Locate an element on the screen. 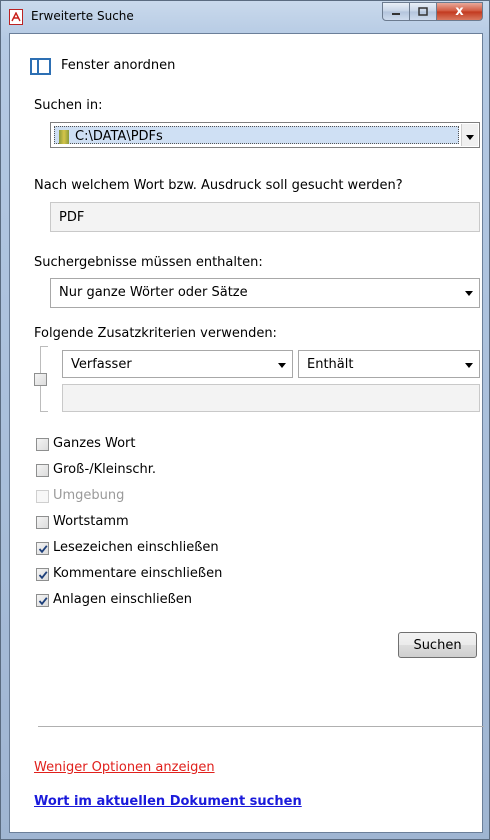  proximity-label: Umgebung is located at coordinates (89, 495).